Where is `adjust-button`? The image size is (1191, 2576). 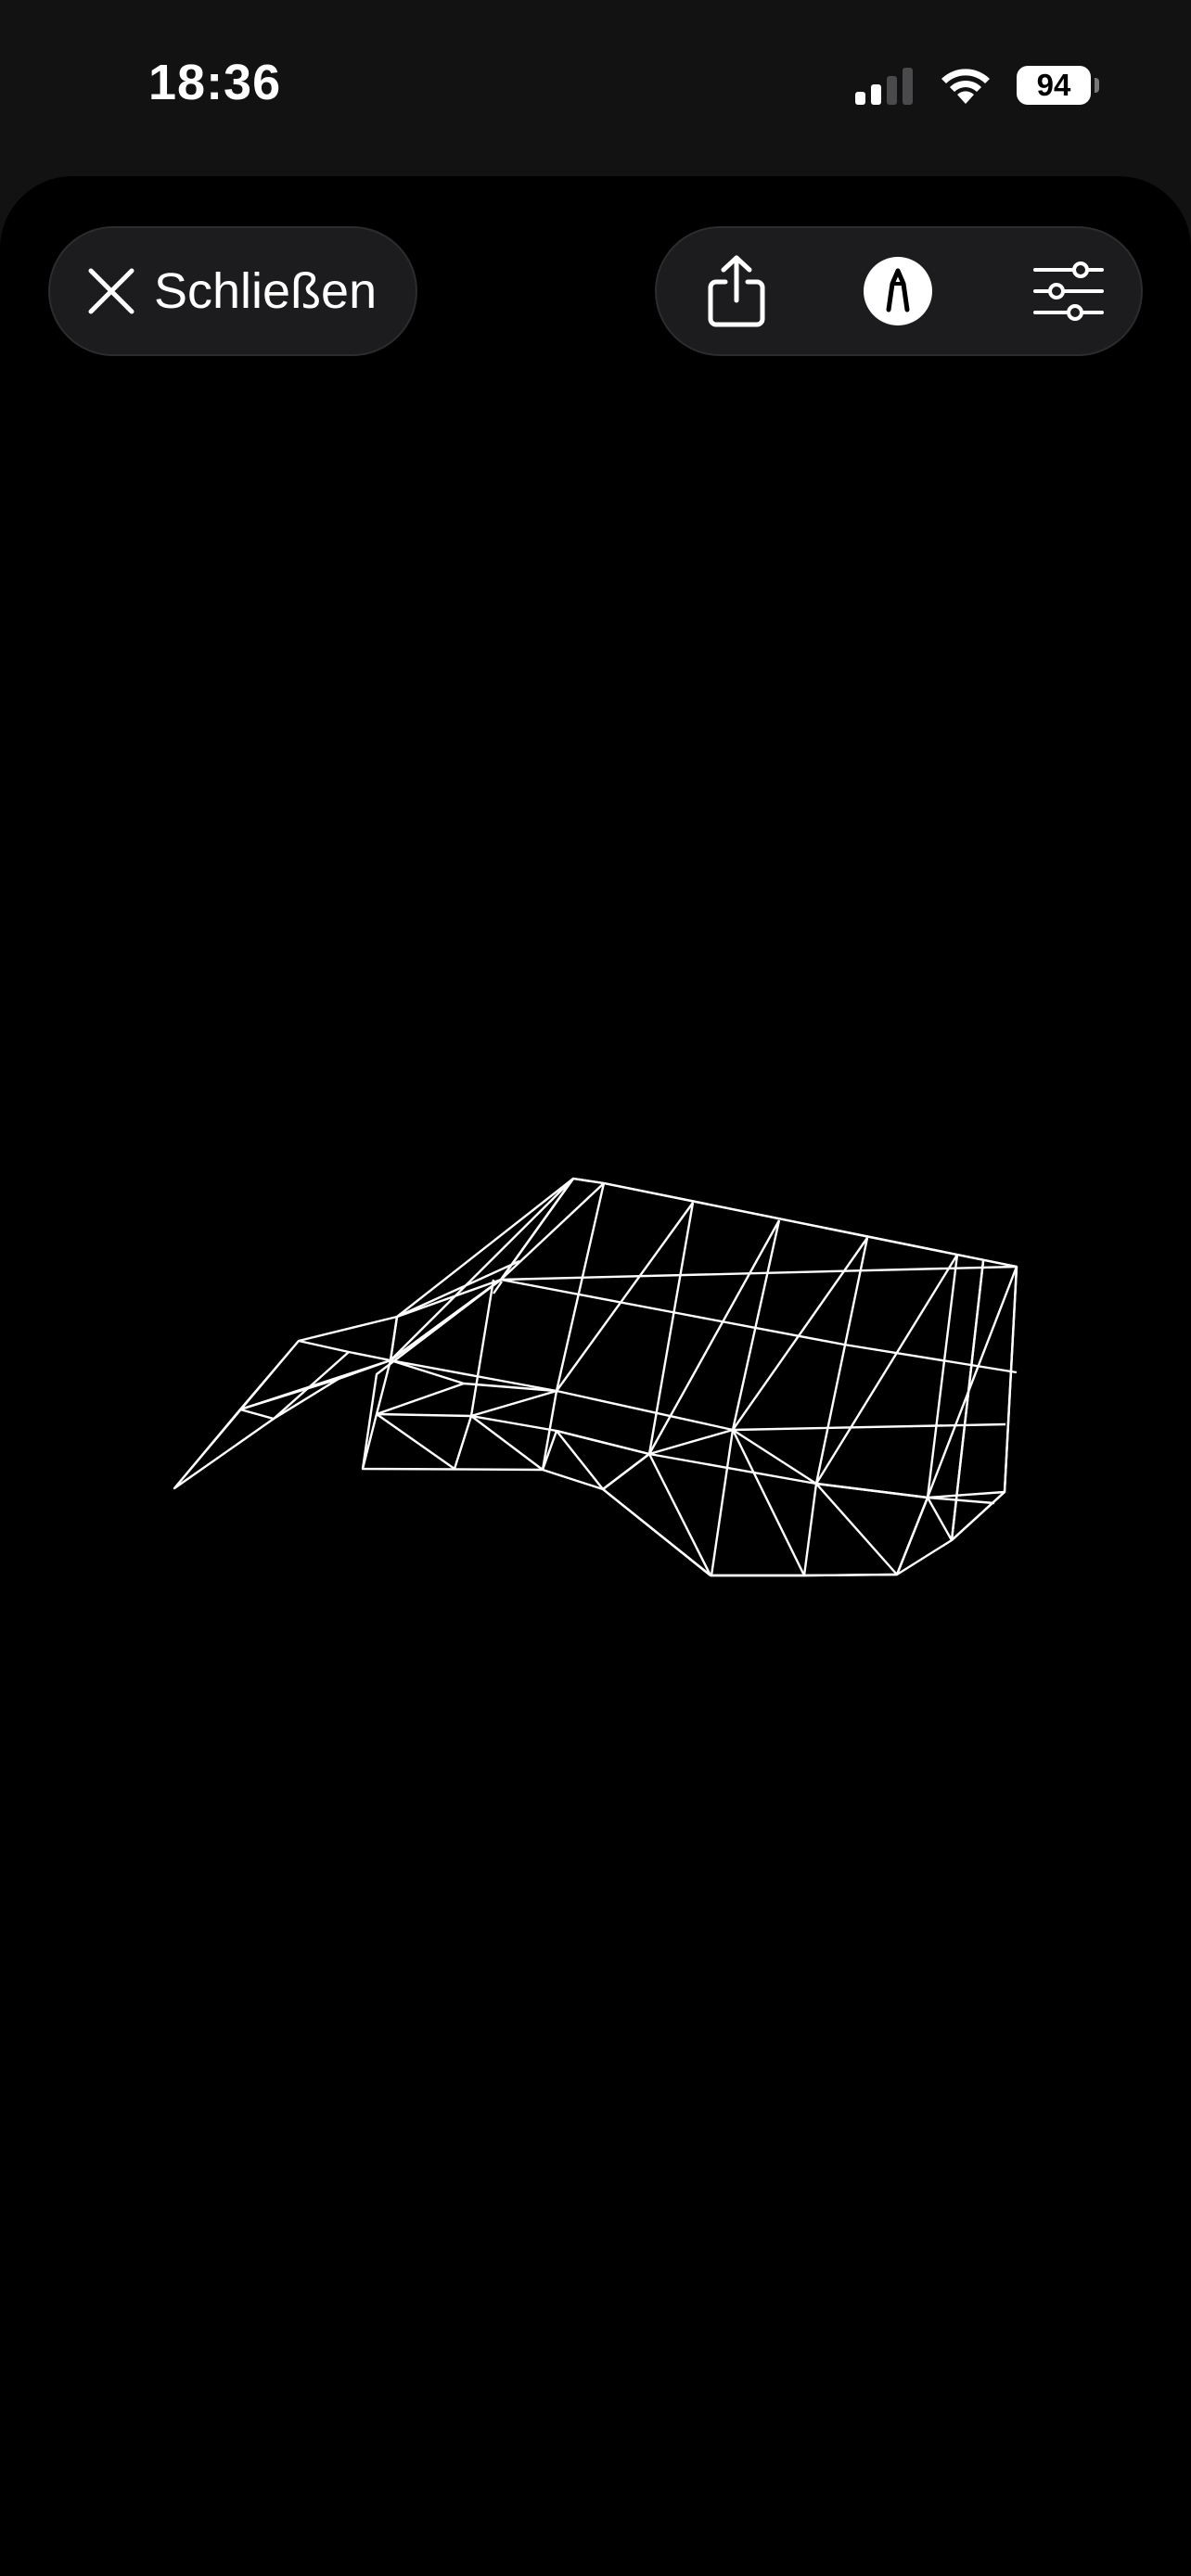
adjust-button is located at coordinates (1068, 291).